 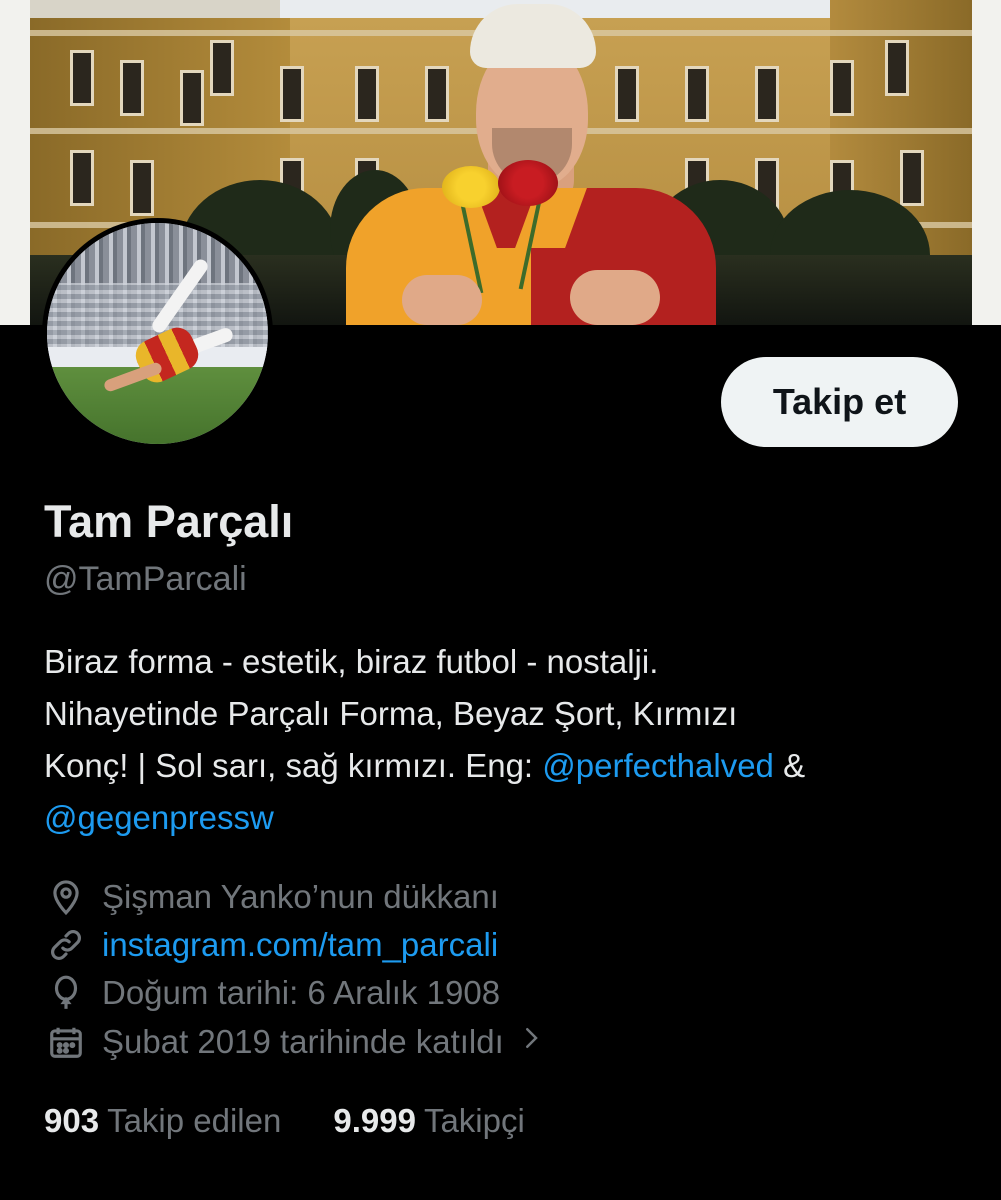 What do you see at coordinates (839, 402) in the screenshot?
I see `follow-button: Takip et` at bounding box center [839, 402].